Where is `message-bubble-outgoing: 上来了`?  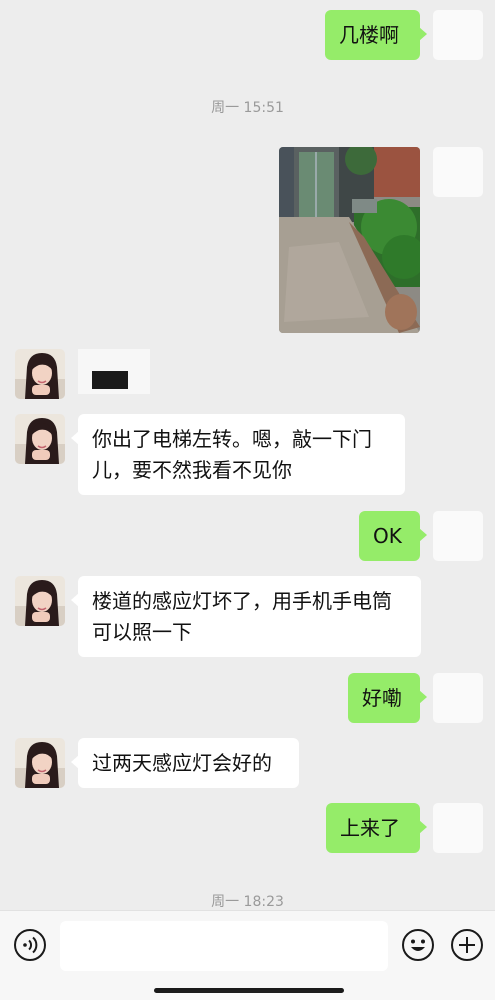
message-bubble-outgoing: 上来了 is located at coordinates (376, 828).